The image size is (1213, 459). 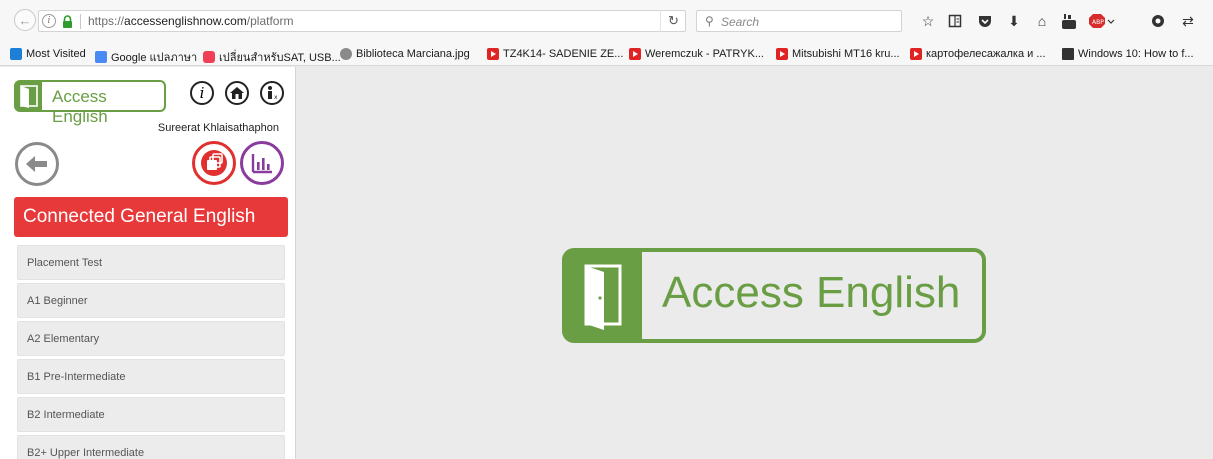 I want to click on copies-icon, so click(x=214, y=163).